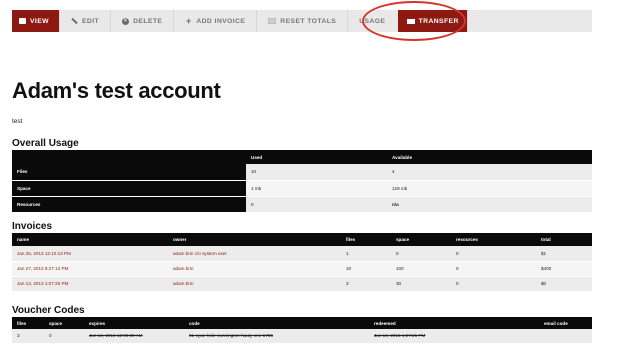 Image resolution: width=624 pixels, height=349 pixels. What do you see at coordinates (254, 239) in the screenshot?
I see `column-header: owner` at bounding box center [254, 239].